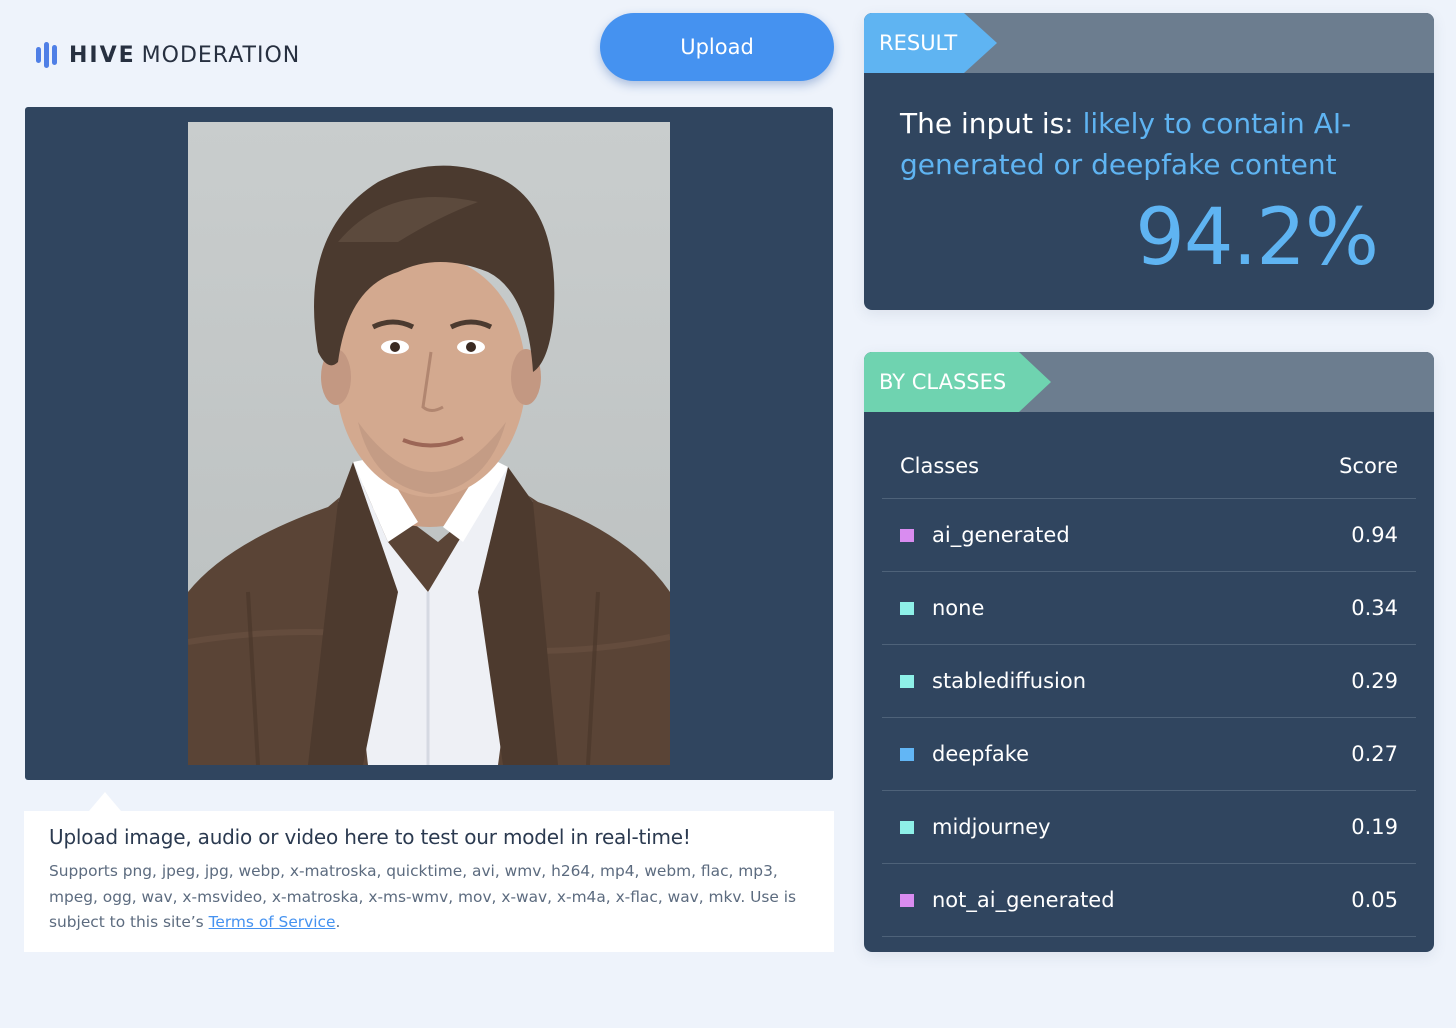  Describe the element at coordinates (1149, 681) in the screenshot. I see `table-row: stablediffusion 0.29` at that location.